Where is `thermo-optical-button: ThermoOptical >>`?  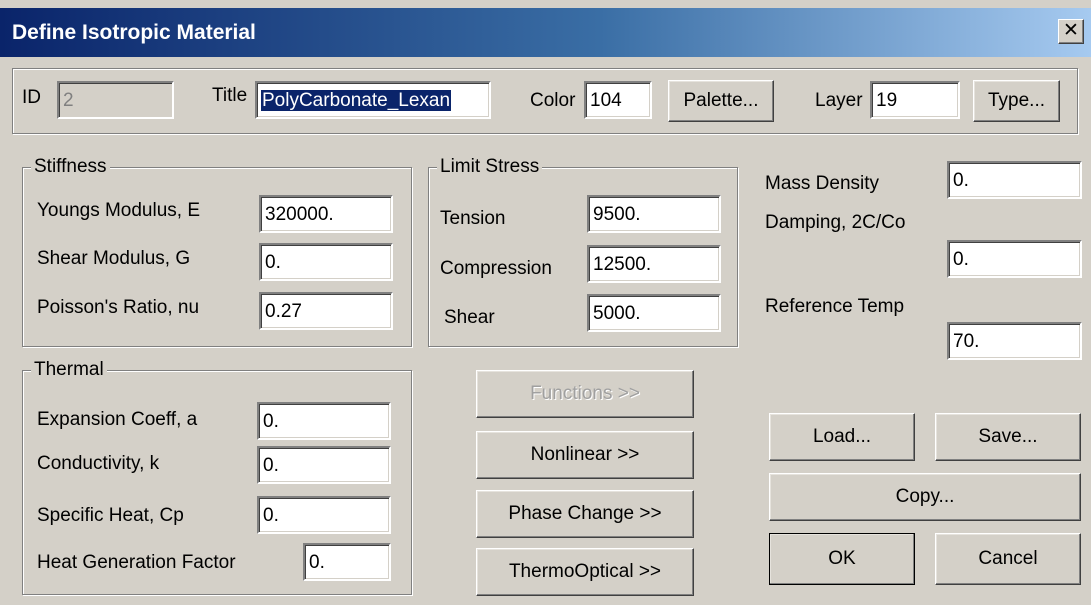
thermo-optical-button: ThermoOptical >> is located at coordinates (585, 572).